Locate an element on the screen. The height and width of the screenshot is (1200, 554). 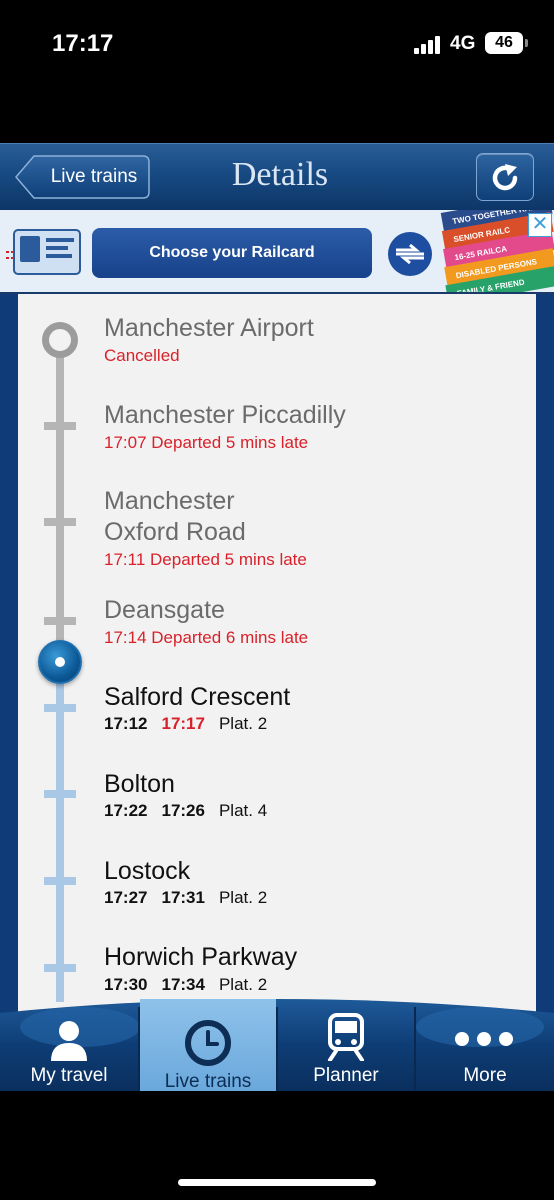
train-icon is located at coordinates (346, 1037).